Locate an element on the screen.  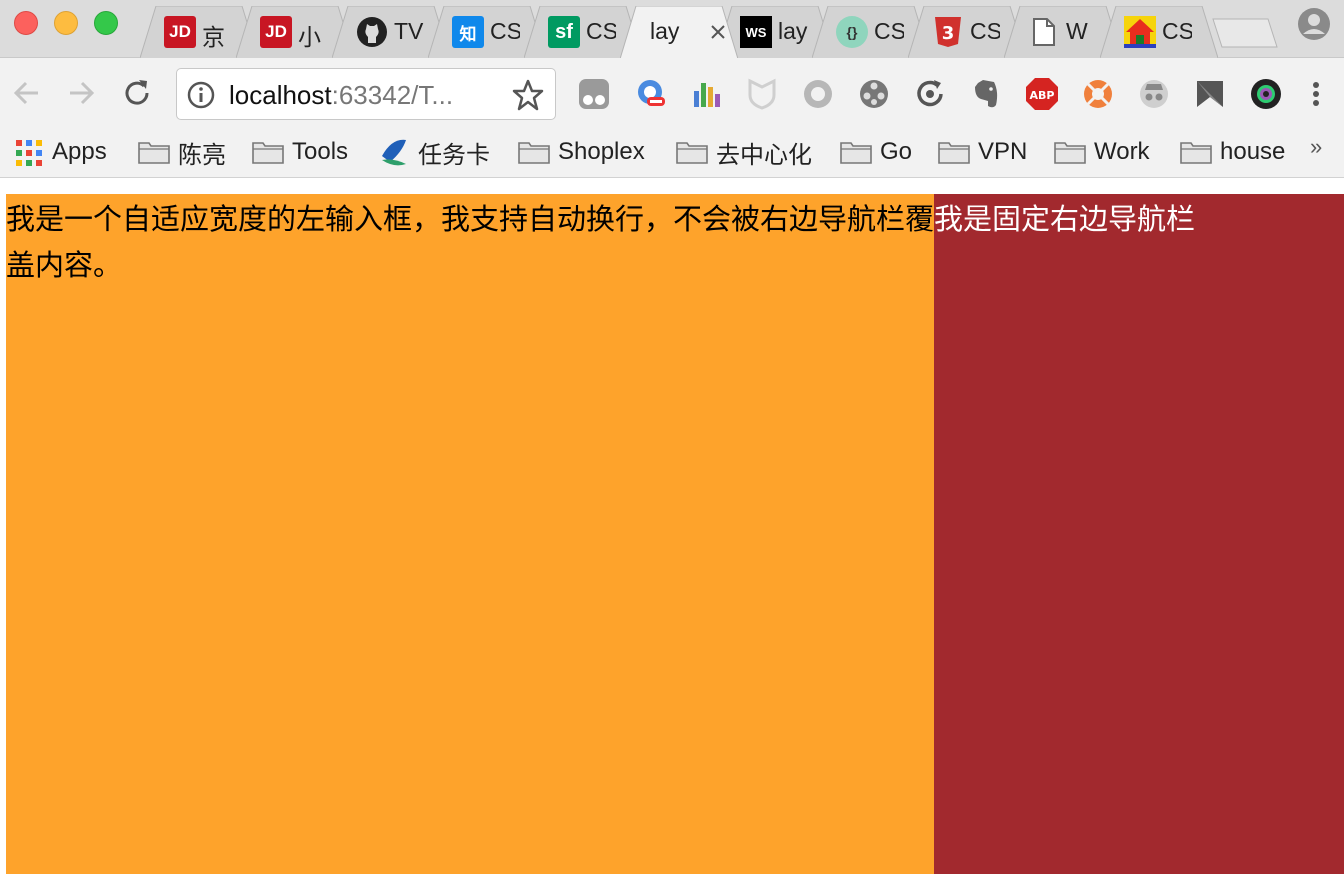
bookmark-folder-tools: Tools is located at coordinates (300, 152).